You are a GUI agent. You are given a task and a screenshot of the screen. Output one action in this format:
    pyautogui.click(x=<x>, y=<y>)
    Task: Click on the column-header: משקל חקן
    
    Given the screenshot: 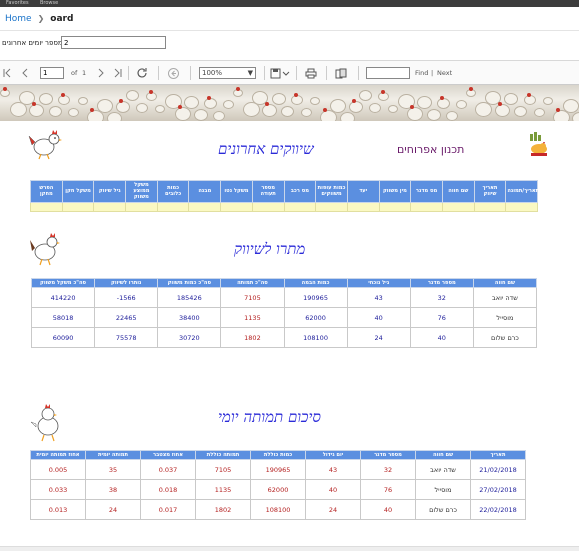 What is the action you would take?
    pyautogui.click(x=78, y=191)
    